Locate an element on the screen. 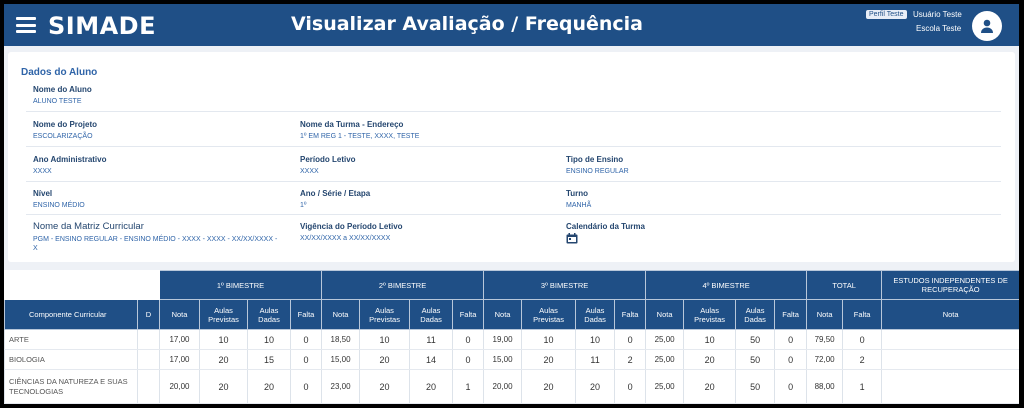 This screenshot has width=1024, height=408. field-value: ALUNO TESTE is located at coordinates (57, 101).